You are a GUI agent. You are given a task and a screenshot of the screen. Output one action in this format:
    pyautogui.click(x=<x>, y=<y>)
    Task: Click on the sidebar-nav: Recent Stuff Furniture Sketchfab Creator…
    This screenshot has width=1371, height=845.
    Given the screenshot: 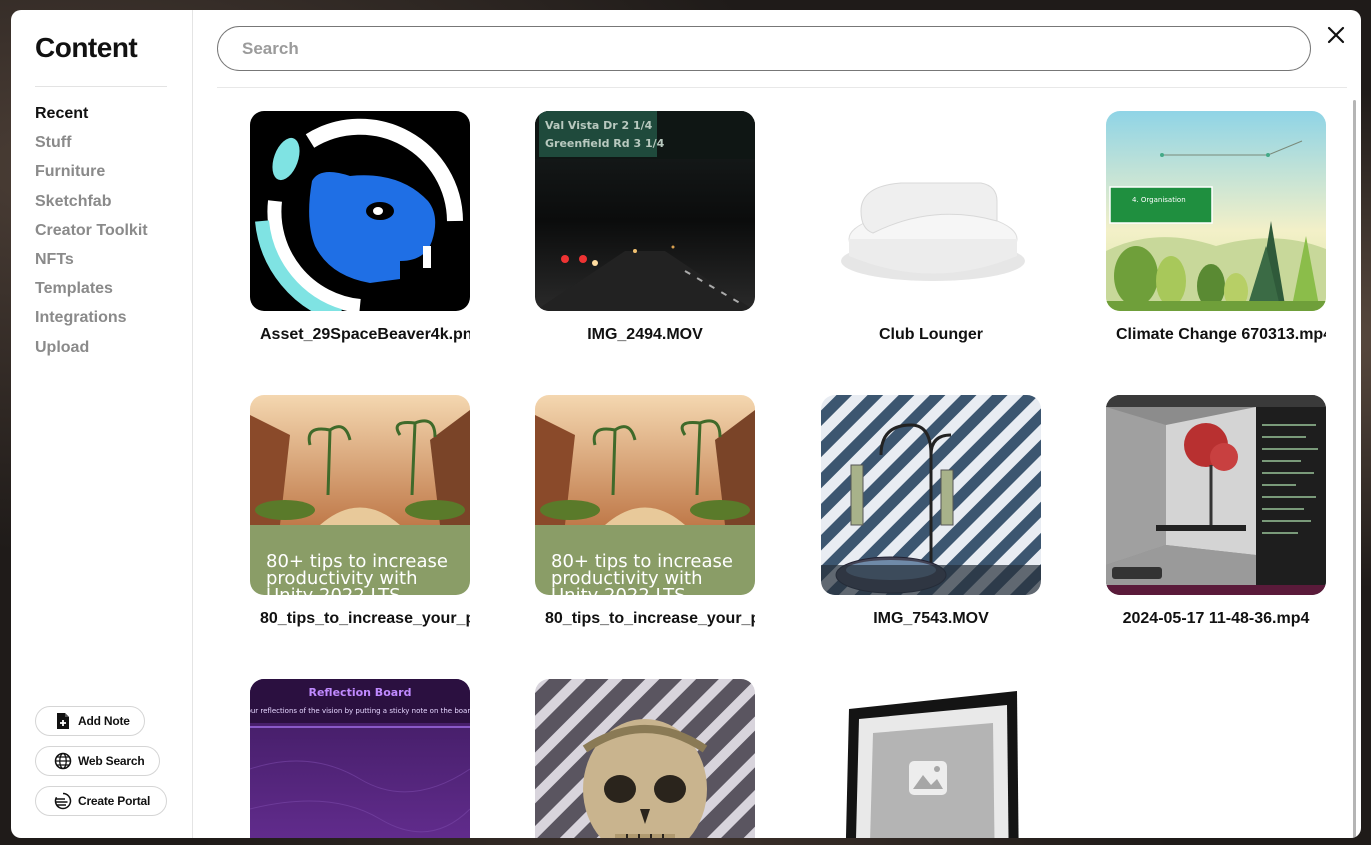 What is the action you would take?
    pyautogui.click(x=91, y=235)
    